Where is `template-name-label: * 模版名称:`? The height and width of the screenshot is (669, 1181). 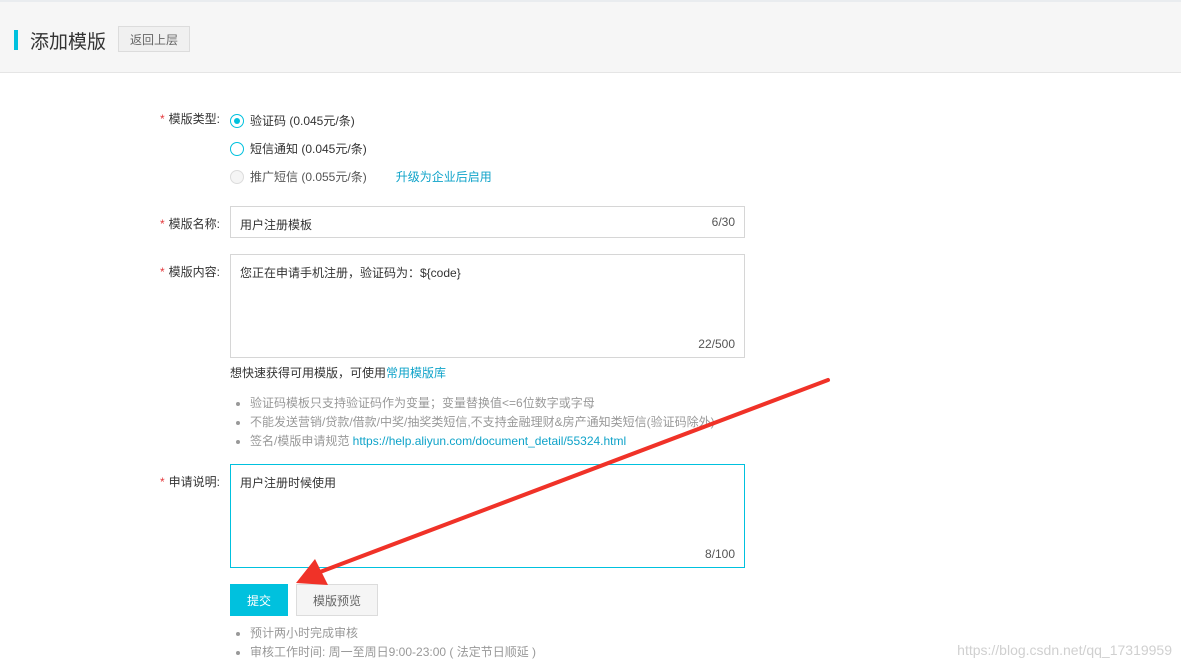 template-name-label: * 模版名称: is located at coordinates (190, 223).